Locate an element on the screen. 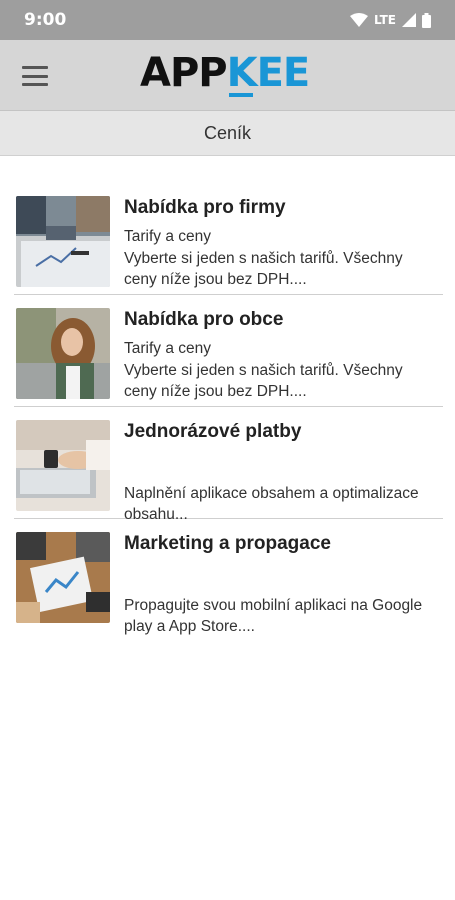 This screenshot has height=900, width=455. item-title: Nabídka pro firmy is located at coordinates (205, 207).